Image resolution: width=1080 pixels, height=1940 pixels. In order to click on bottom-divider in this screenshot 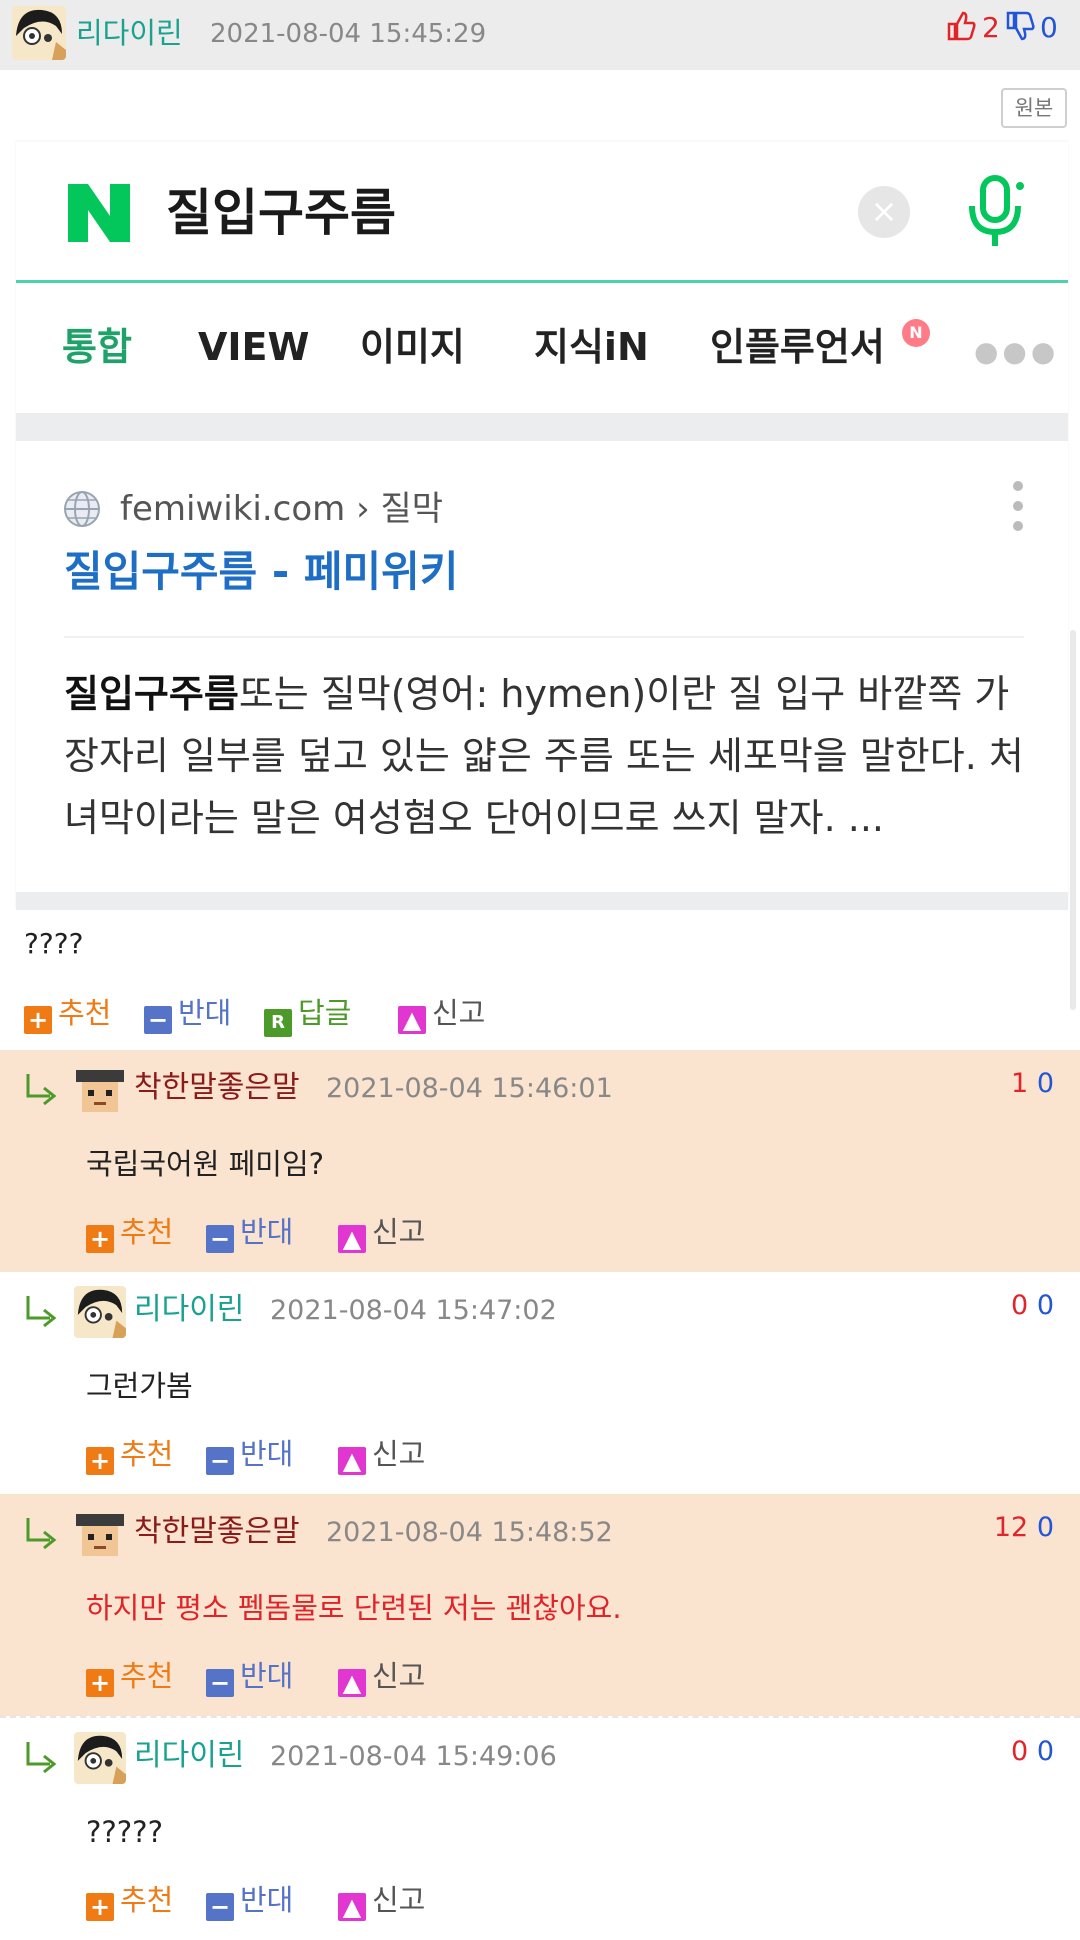, I will do `click(542, 901)`.